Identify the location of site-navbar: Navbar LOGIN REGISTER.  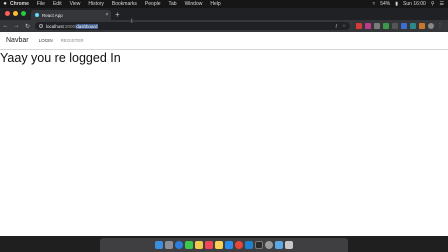
(224, 41).